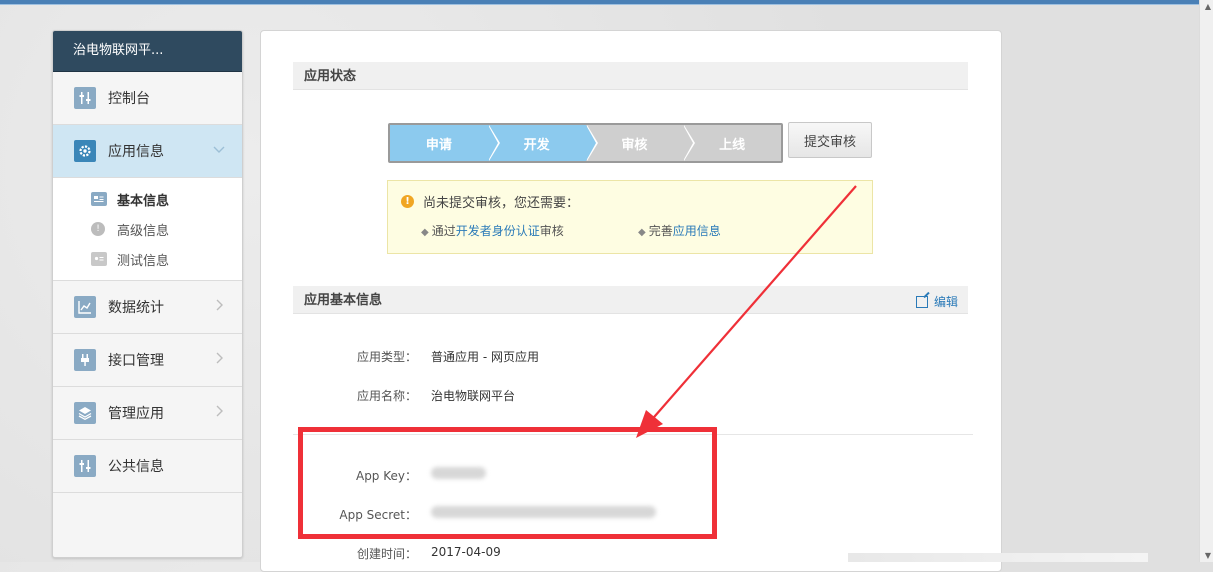 The height and width of the screenshot is (572, 1213). What do you see at coordinates (1206, 281) in the screenshot?
I see `scrollbar: ▲ ▼` at bounding box center [1206, 281].